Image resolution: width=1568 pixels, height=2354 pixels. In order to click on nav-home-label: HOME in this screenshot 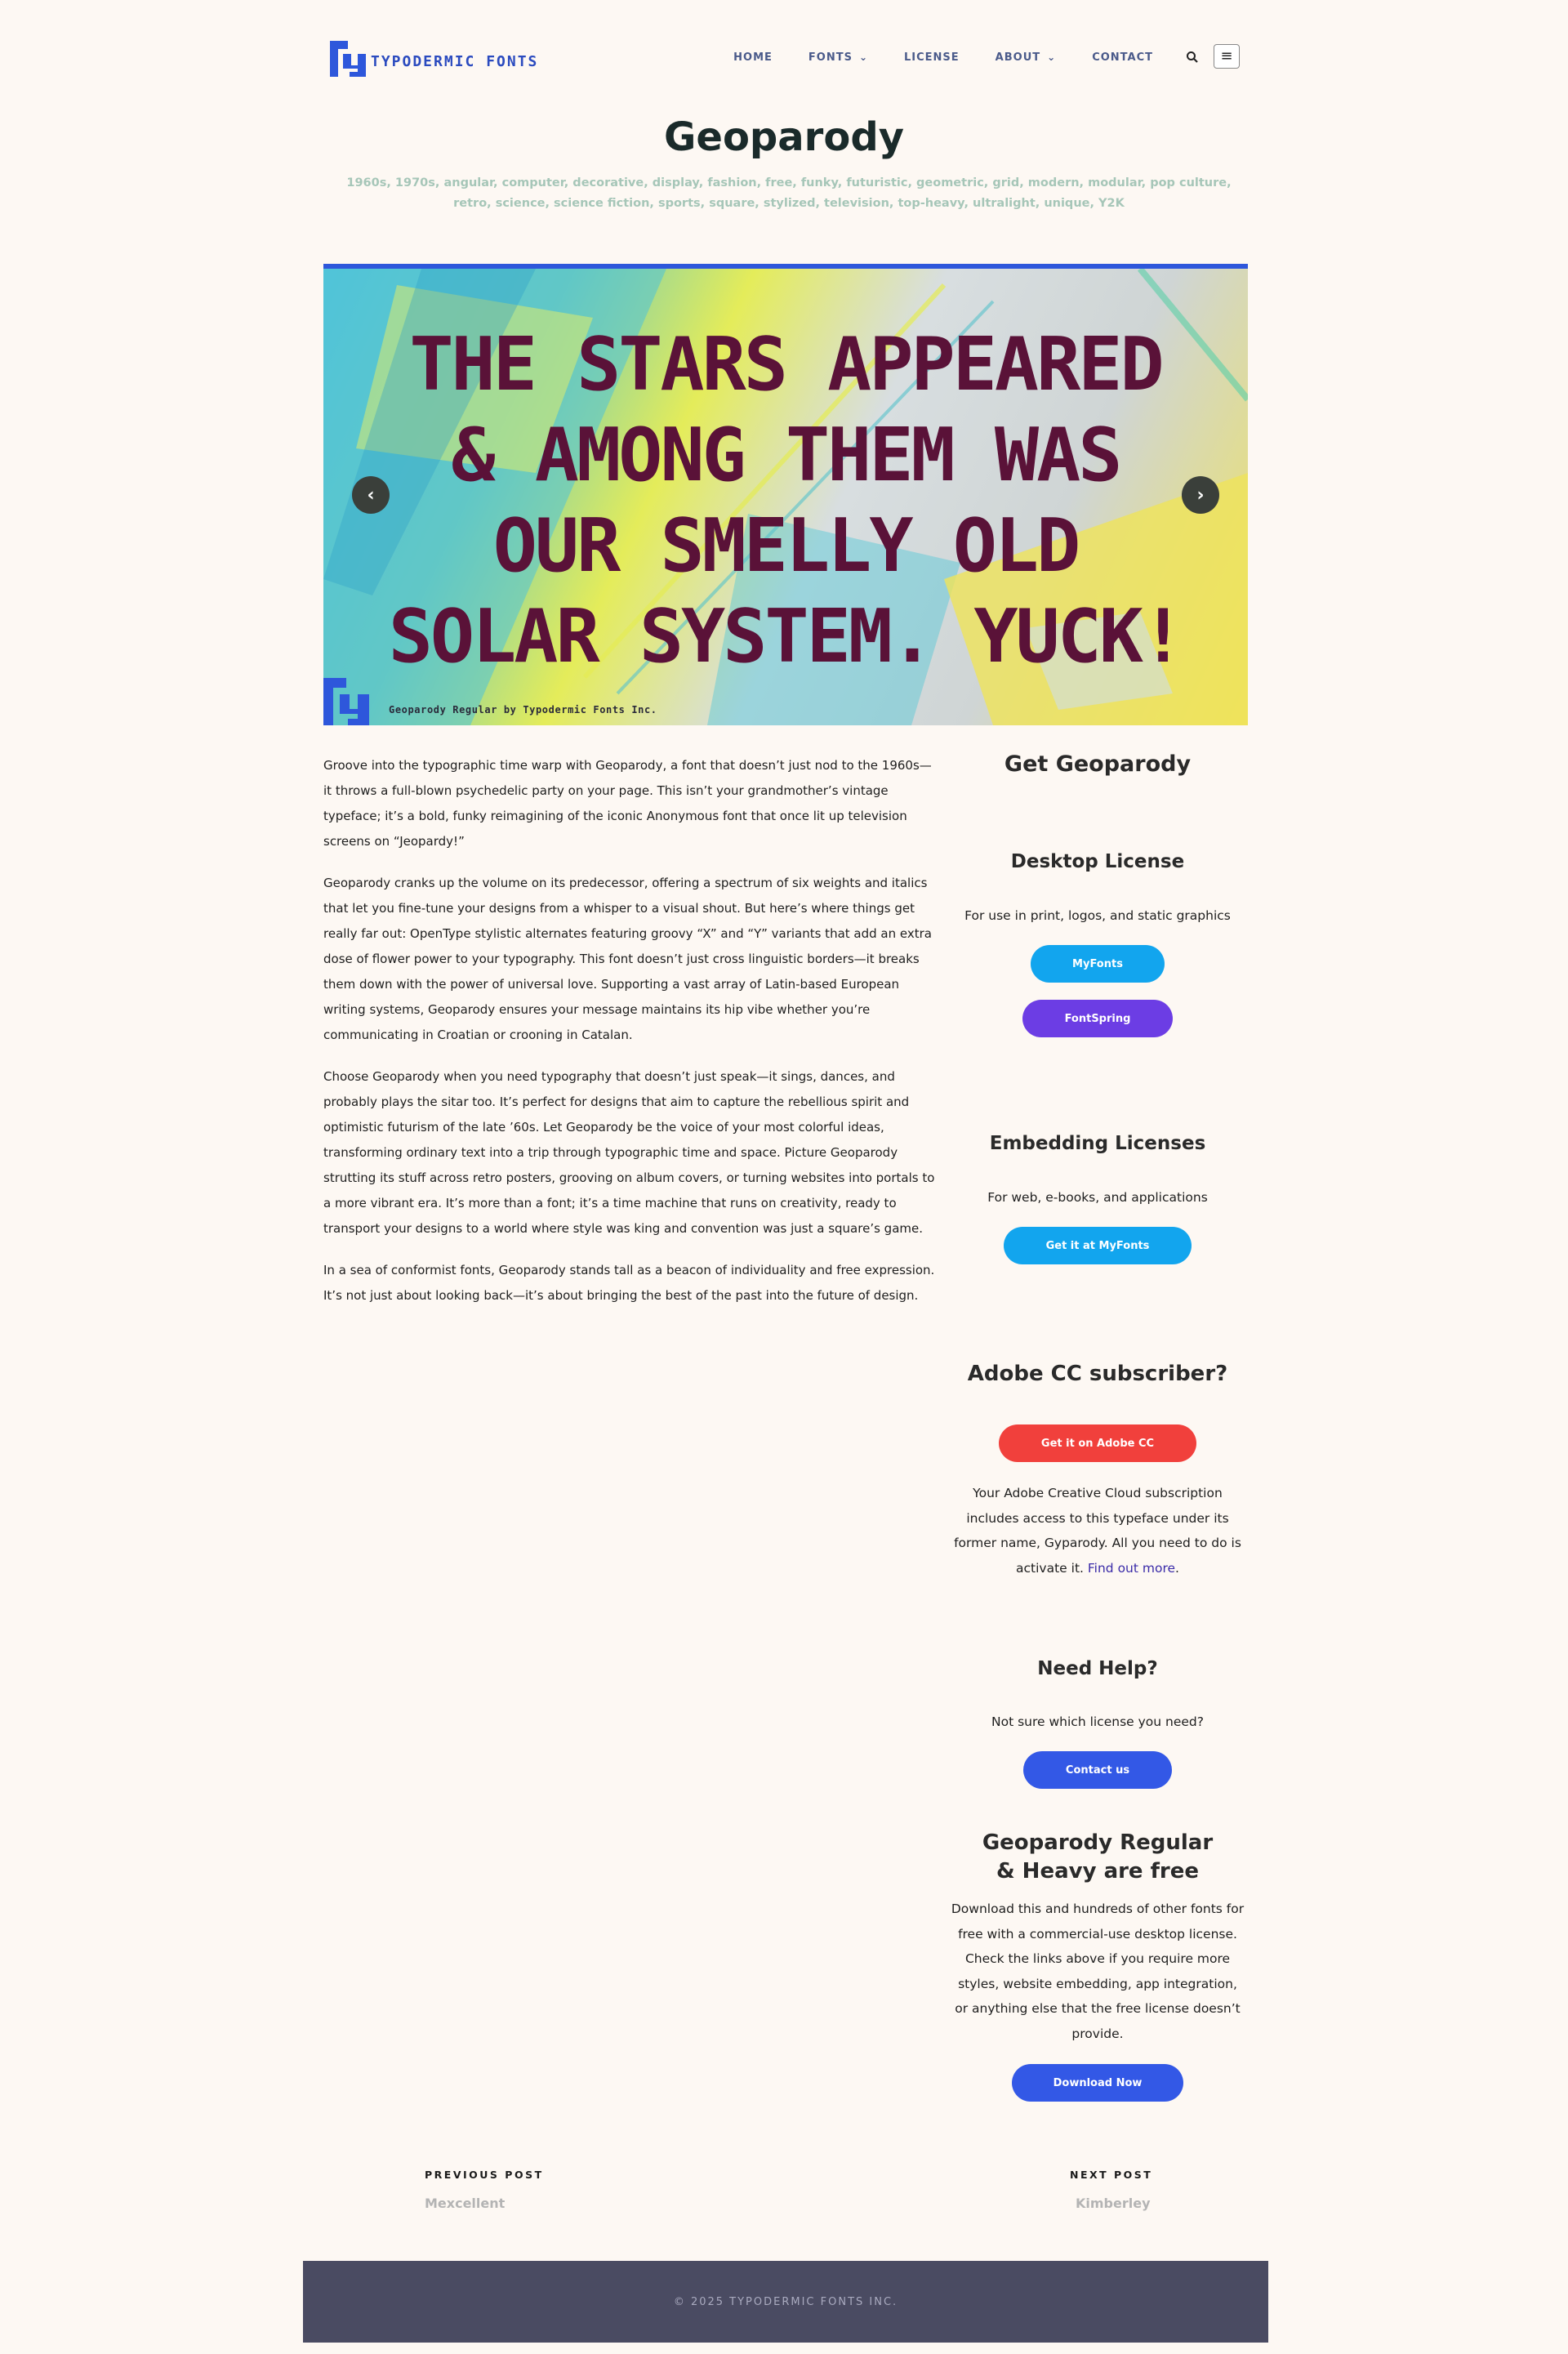, I will do `click(753, 57)`.